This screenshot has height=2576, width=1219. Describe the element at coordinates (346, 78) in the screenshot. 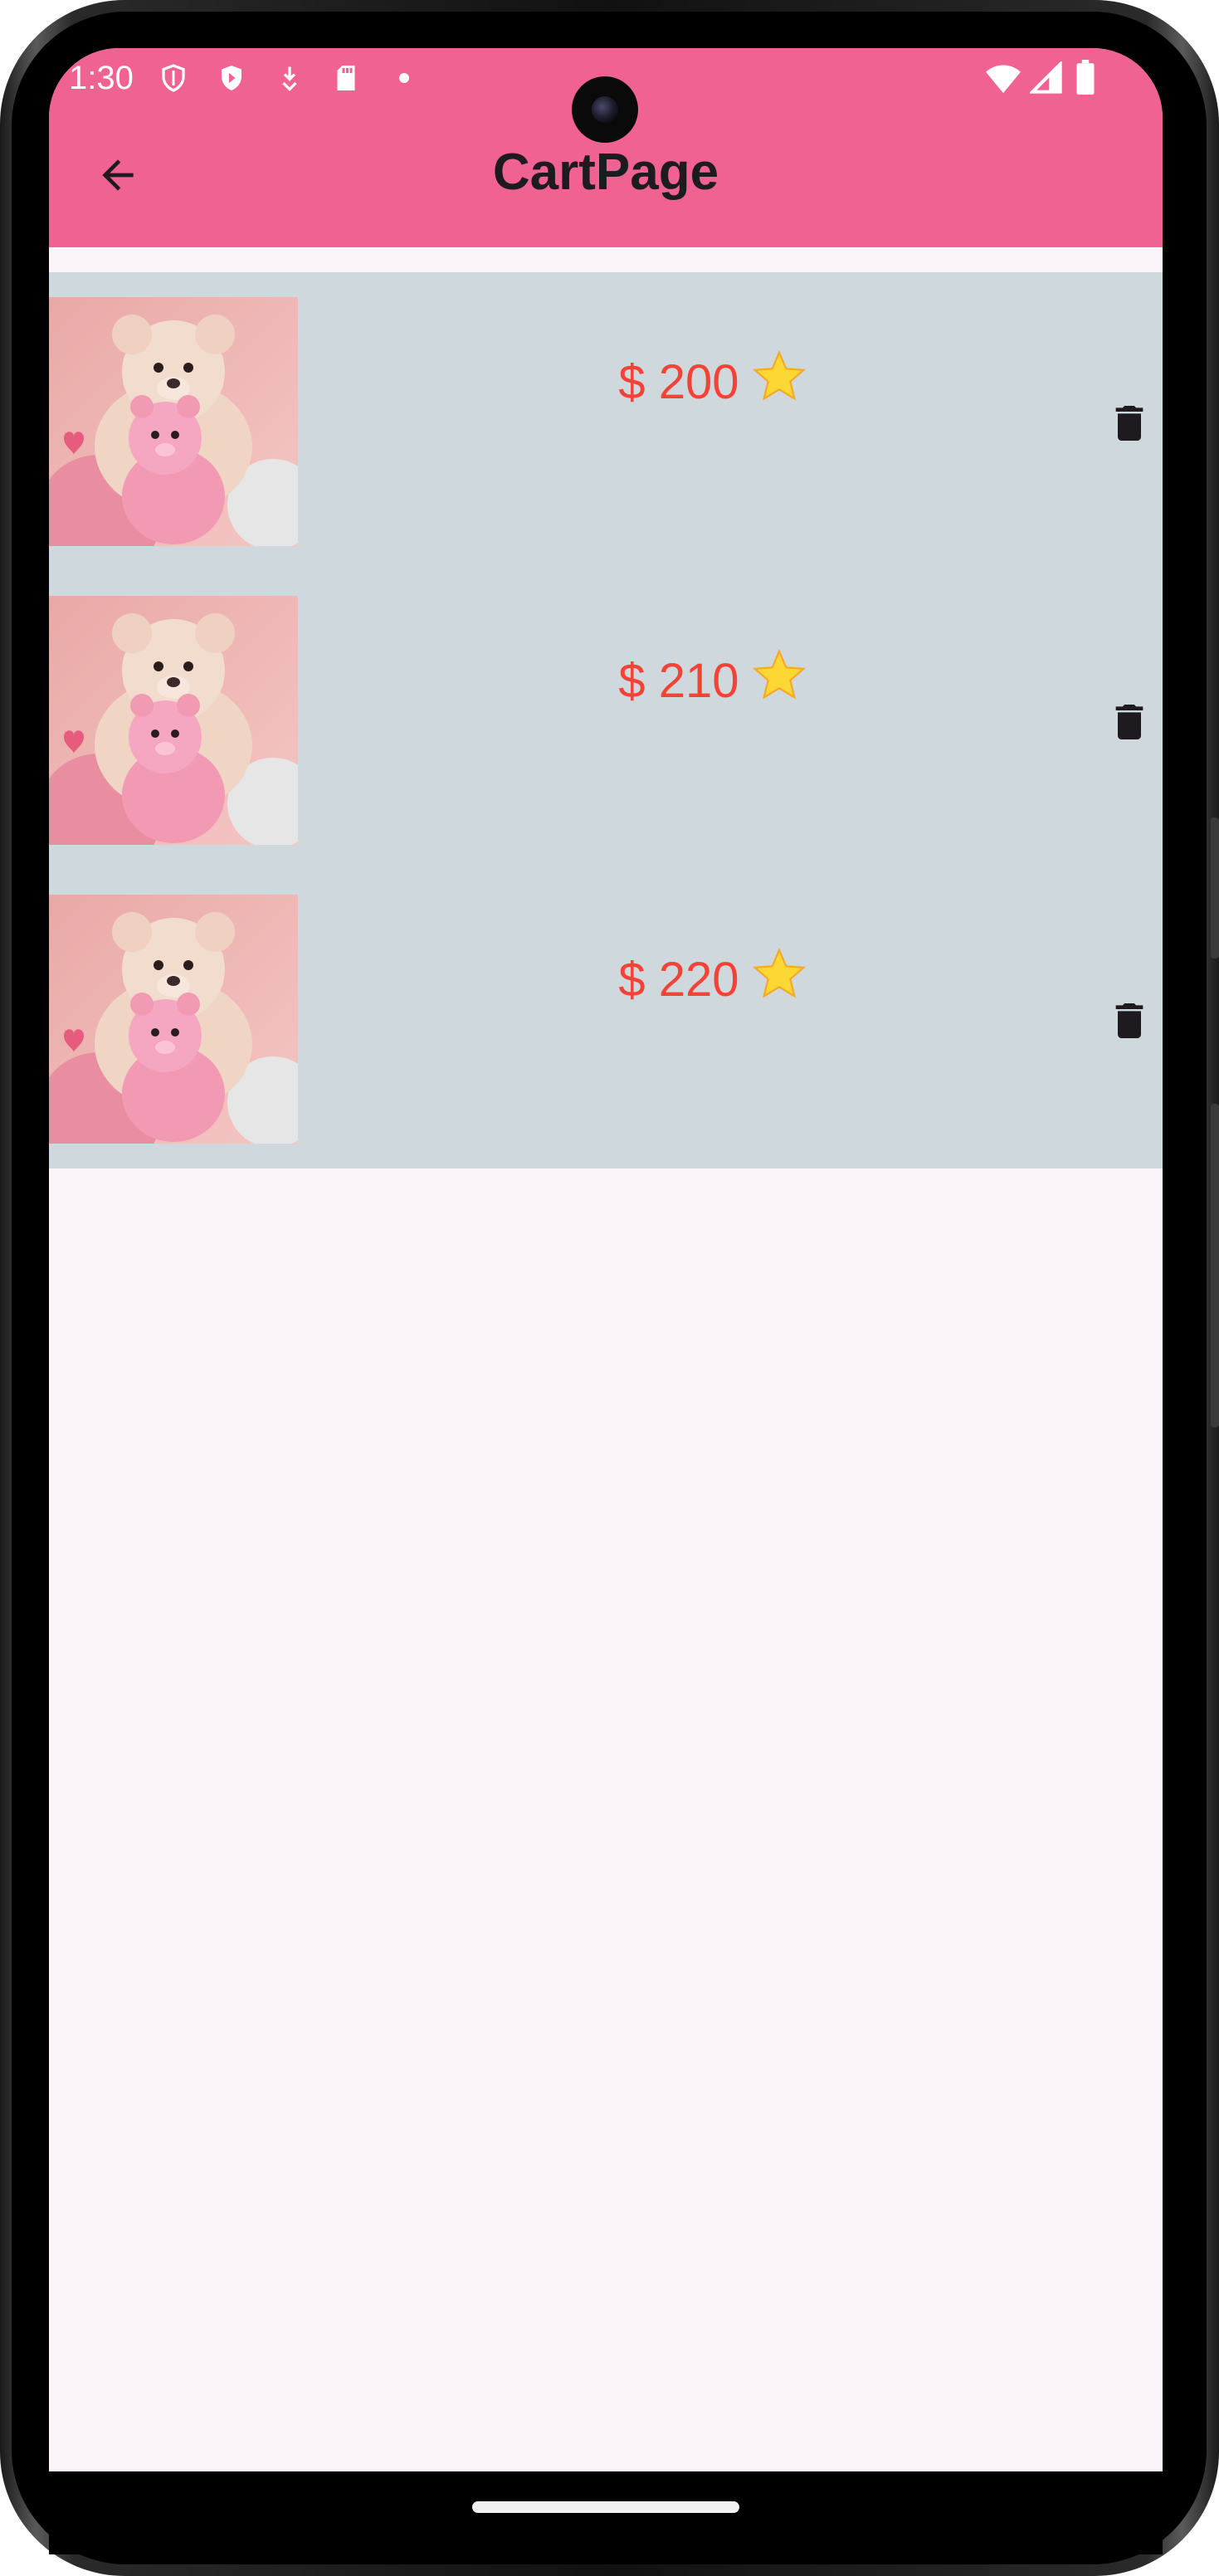

I see `sd-card-icon` at that location.